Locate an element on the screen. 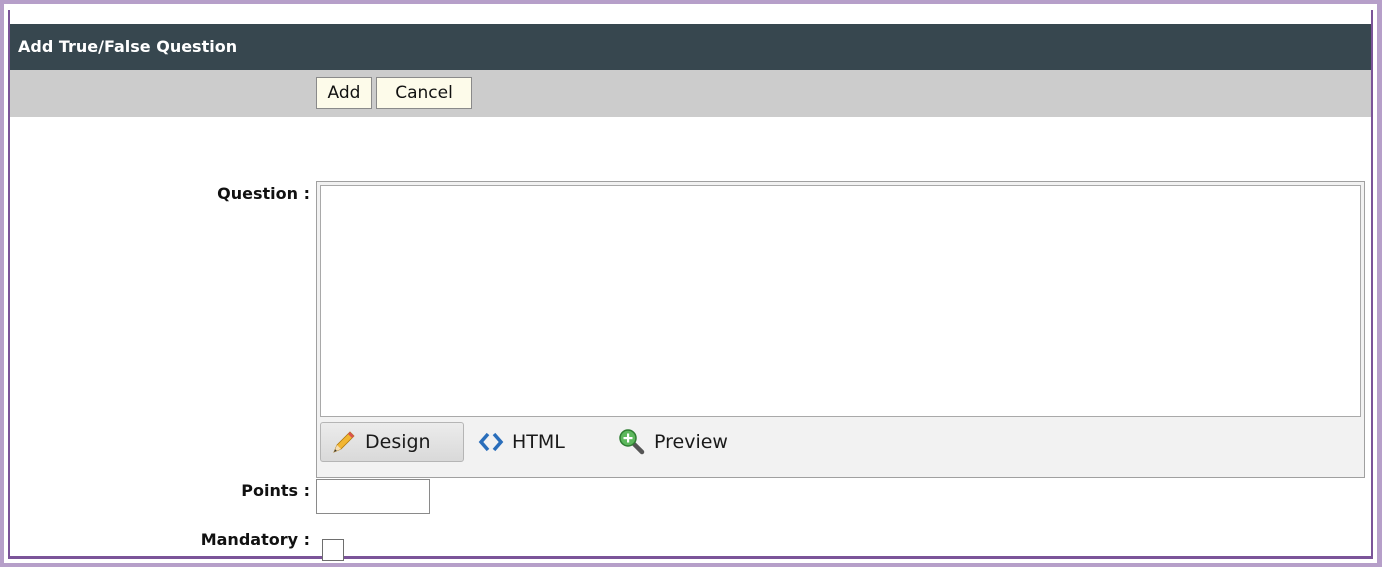  tab-html-label: HTML is located at coordinates (538, 442).